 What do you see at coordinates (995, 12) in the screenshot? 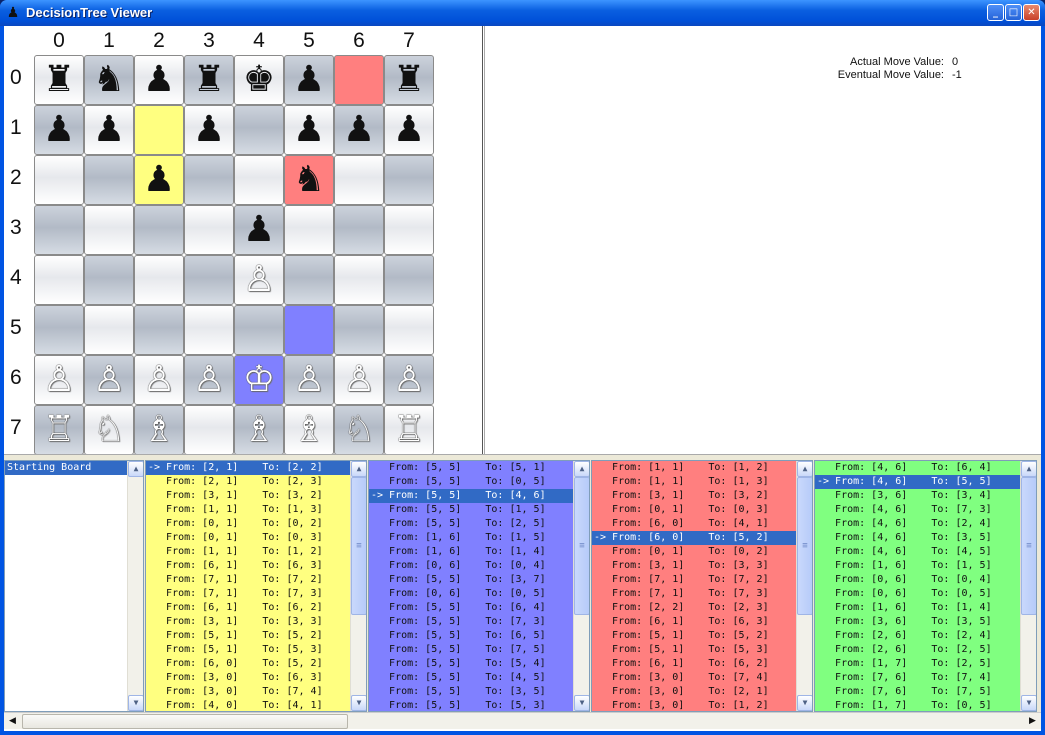
I see `minimize-button: _` at bounding box center [995, 12].